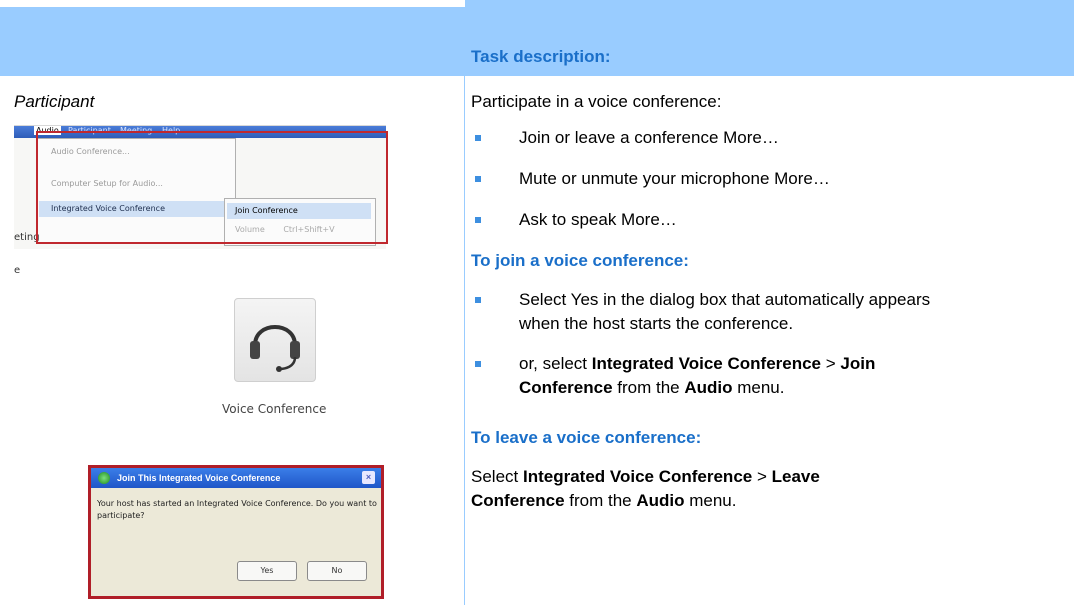 Image resolution: width=1074 pixels, height=605 pixels. Describe the element at coordinates (267, 571) in the screenshot. I see `dialog-yes-button: Yes` at that location.